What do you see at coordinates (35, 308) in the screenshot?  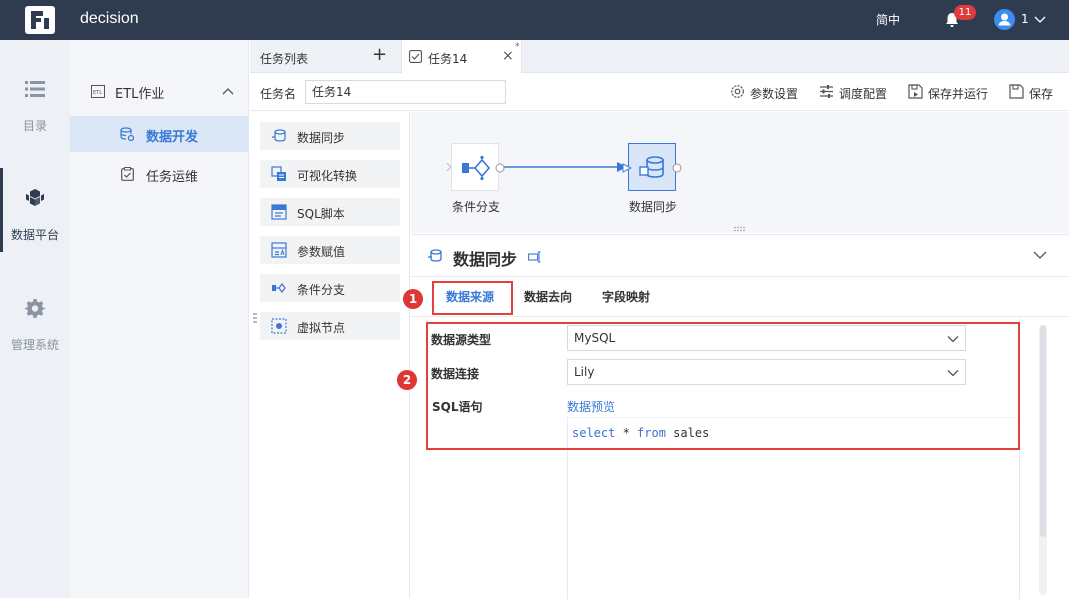 I see `gear-icon` at bounding box center [35, 308].